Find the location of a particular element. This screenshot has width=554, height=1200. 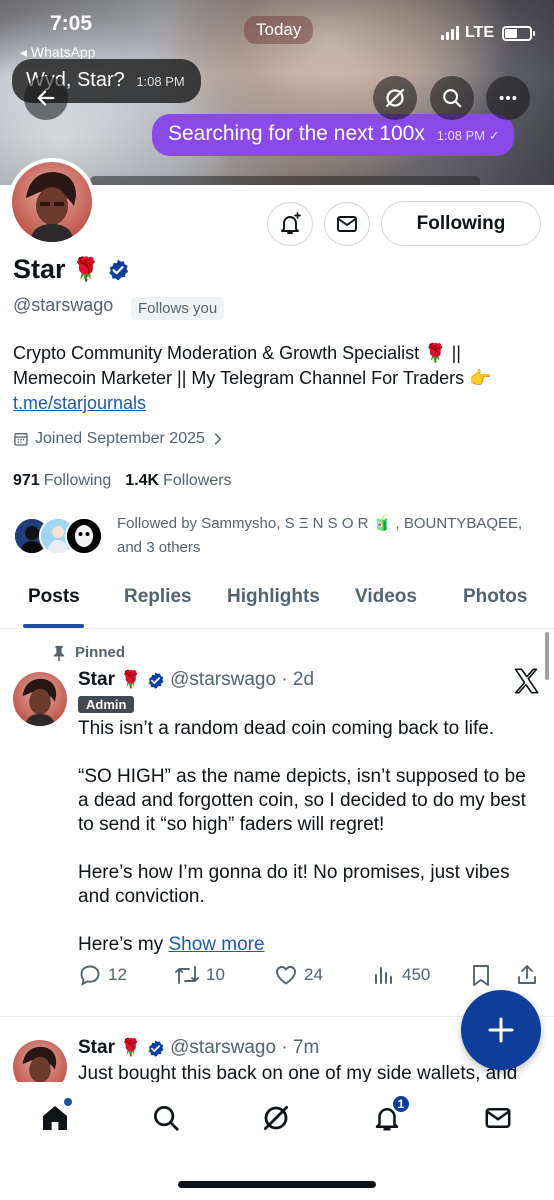

joined-label: Joined September 2025 is located at coordinates (120, 438).